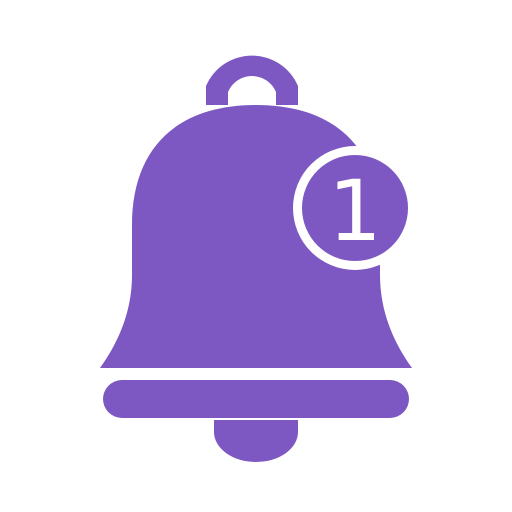 This screenshot has height=512, width=512. What do you see at coordinates (252, 80) in the screenshot?
I see `bell-loop` at bounding box center [252, 80].